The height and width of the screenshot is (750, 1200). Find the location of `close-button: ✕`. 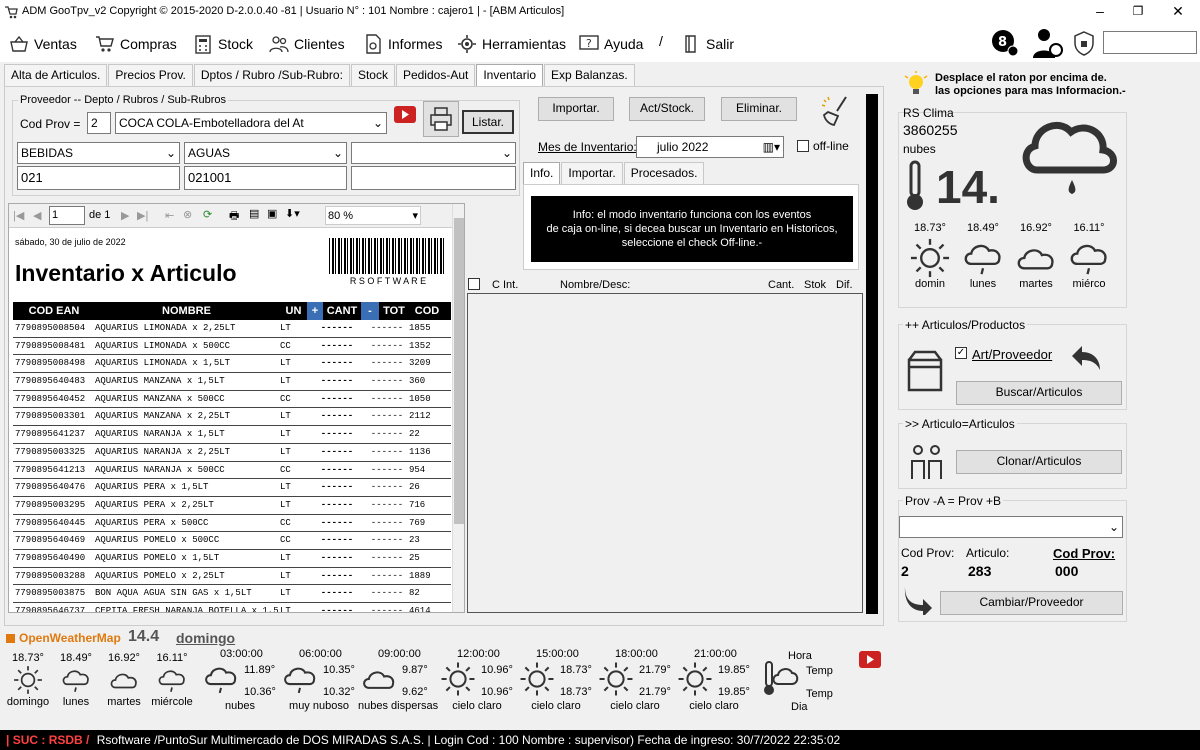

close-button: ✕ is located at coordinates (1178, 11).